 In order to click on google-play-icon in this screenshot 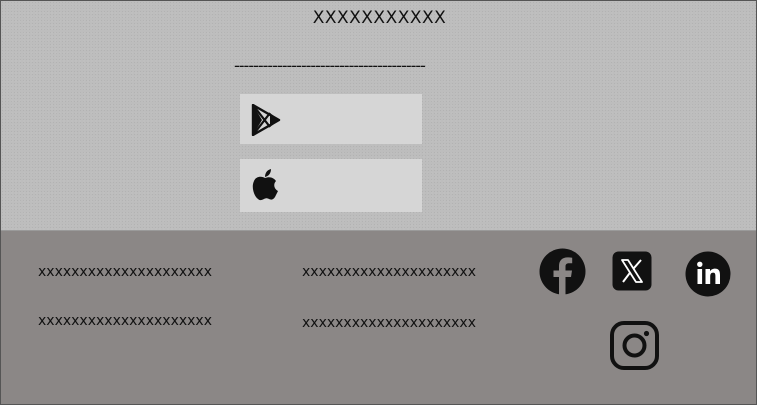, I will do `click(266, 120)`.